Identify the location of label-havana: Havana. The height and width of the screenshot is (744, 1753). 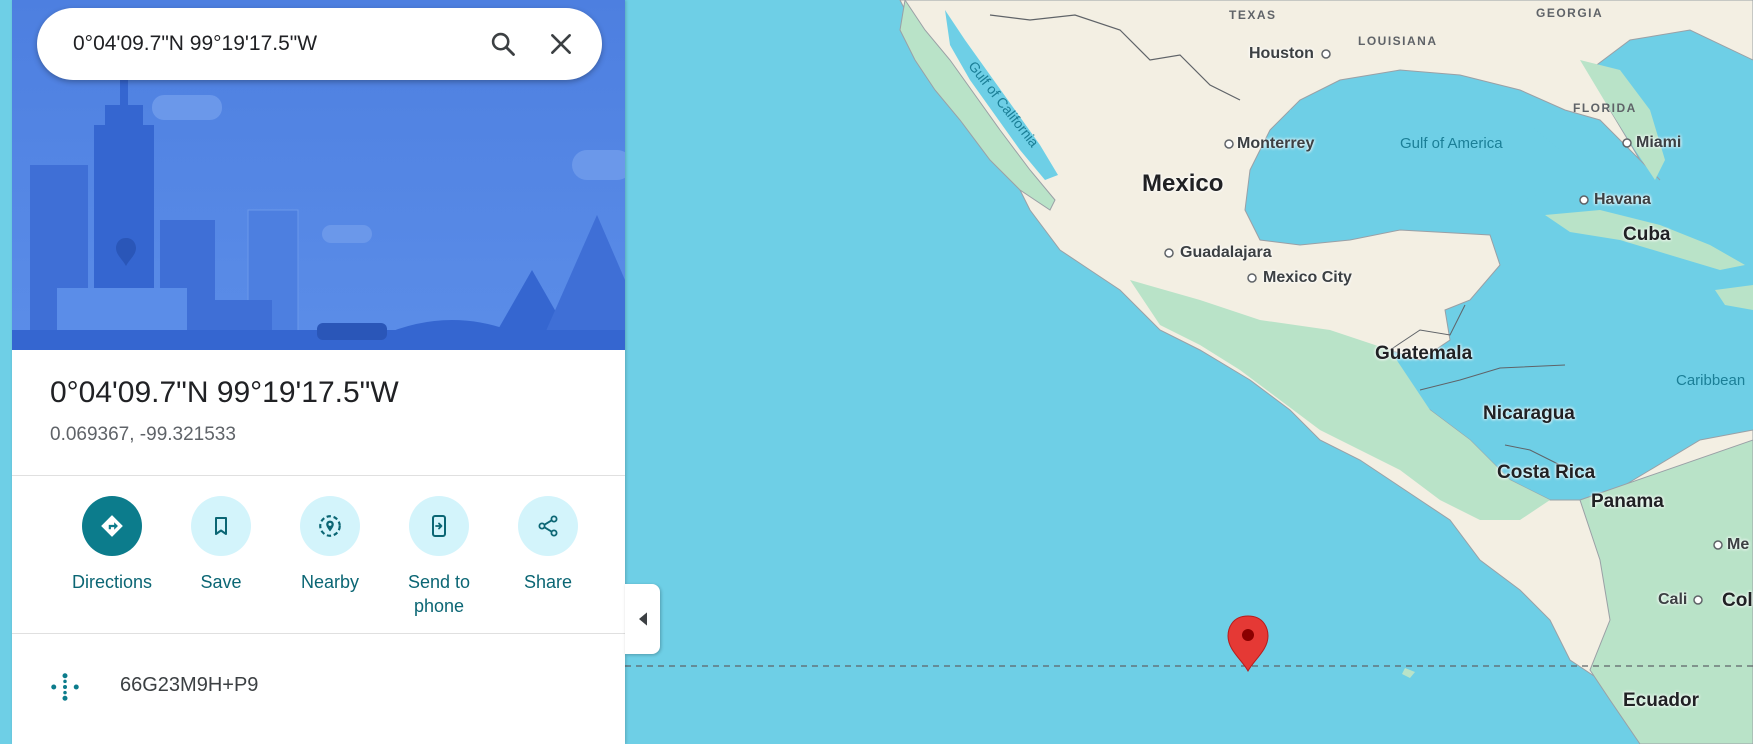
(1622, 200).